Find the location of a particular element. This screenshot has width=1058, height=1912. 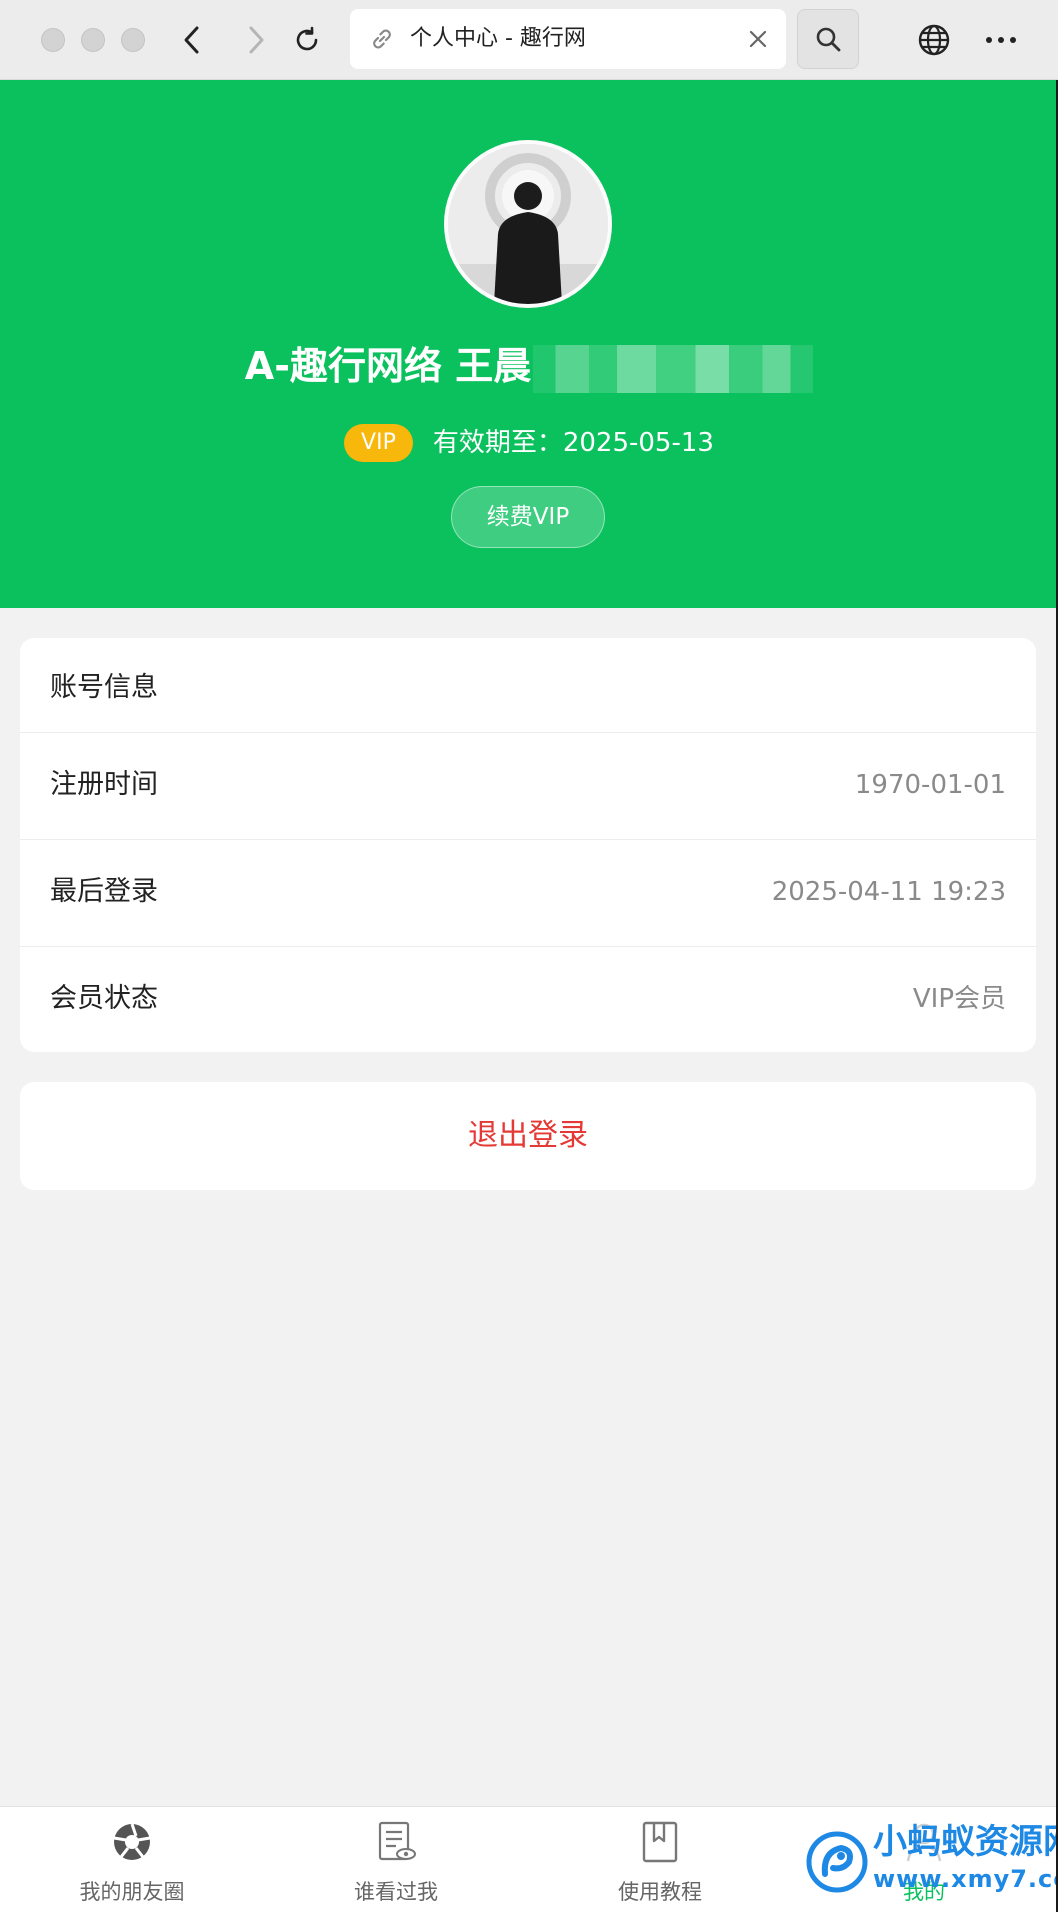

link-icon is located at coordinates (382, 39).